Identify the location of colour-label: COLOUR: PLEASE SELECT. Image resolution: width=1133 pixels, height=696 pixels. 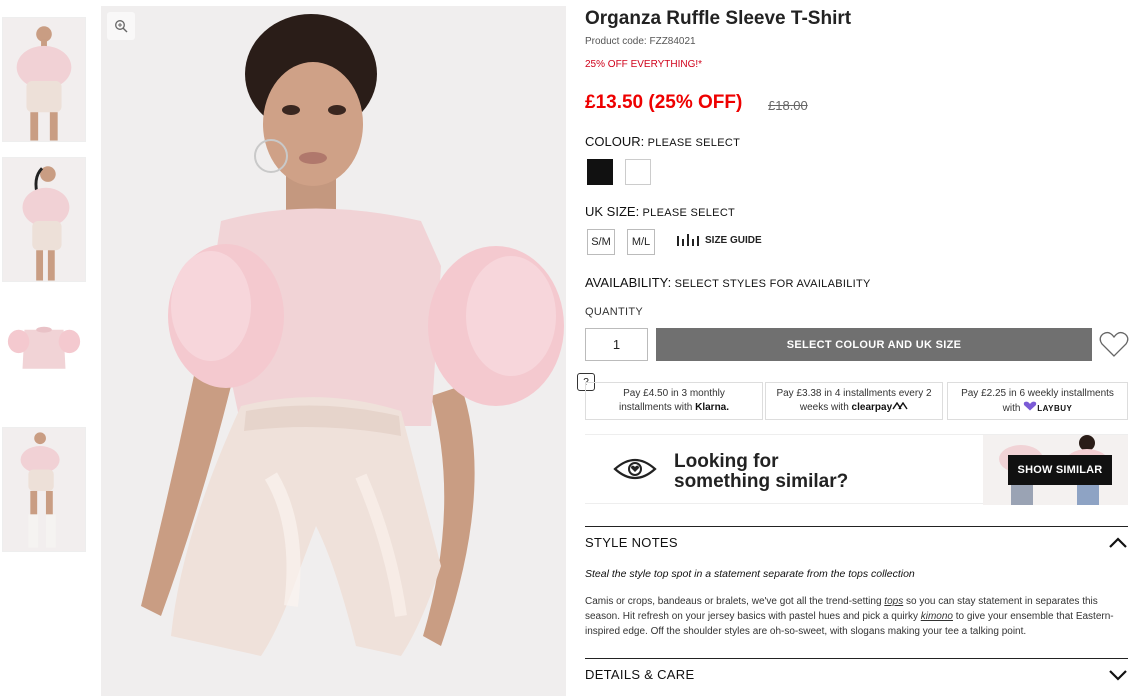
(662, 141).